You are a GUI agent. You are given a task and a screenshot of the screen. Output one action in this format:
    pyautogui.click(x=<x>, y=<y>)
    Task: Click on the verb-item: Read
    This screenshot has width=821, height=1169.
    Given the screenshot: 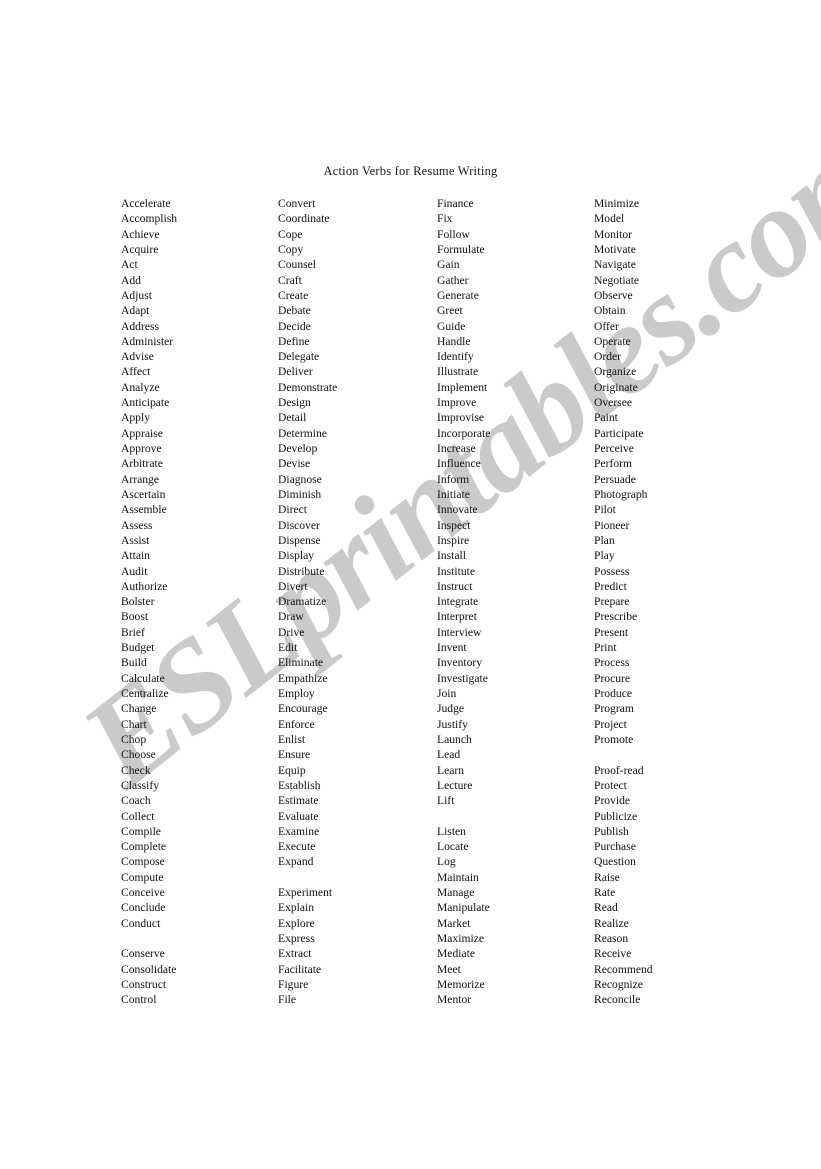 What is the action you would take?
    pyautogui.click(x=606, y=908)
    